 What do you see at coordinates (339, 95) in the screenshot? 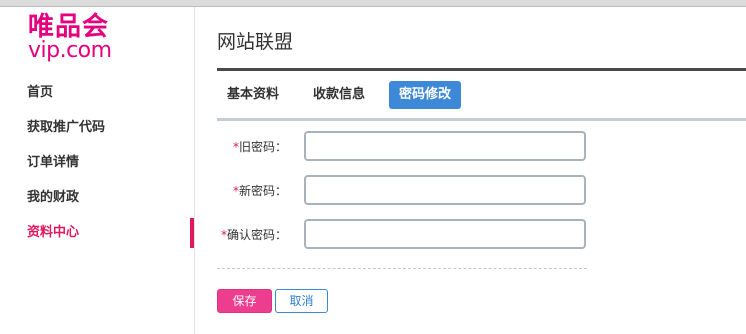
I see `tab-payment-info: 收款信息` at bounding box center [339, 95].